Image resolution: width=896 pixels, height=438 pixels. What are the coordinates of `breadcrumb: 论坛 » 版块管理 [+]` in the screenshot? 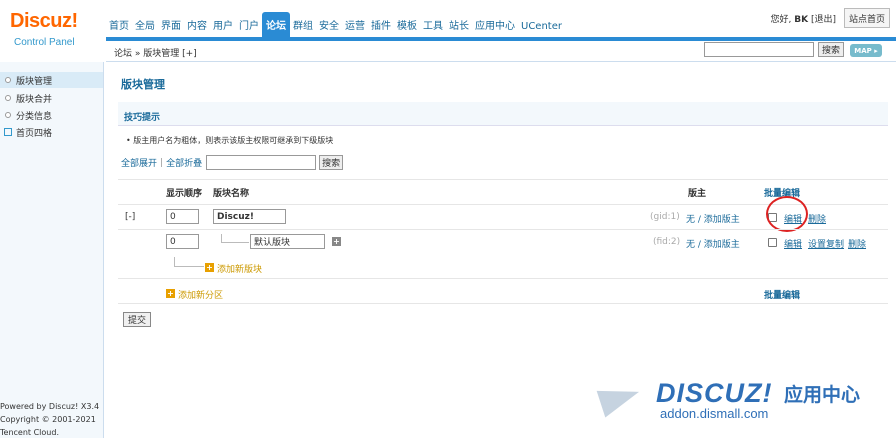 It's located at (155, 52).